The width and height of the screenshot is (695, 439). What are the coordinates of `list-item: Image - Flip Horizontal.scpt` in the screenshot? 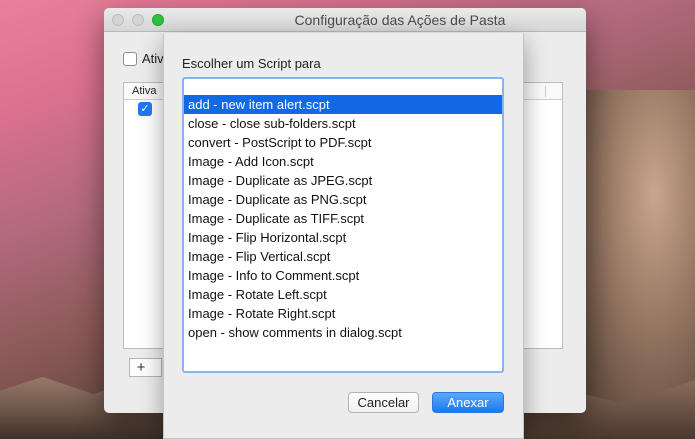 It's located at (343, 237).